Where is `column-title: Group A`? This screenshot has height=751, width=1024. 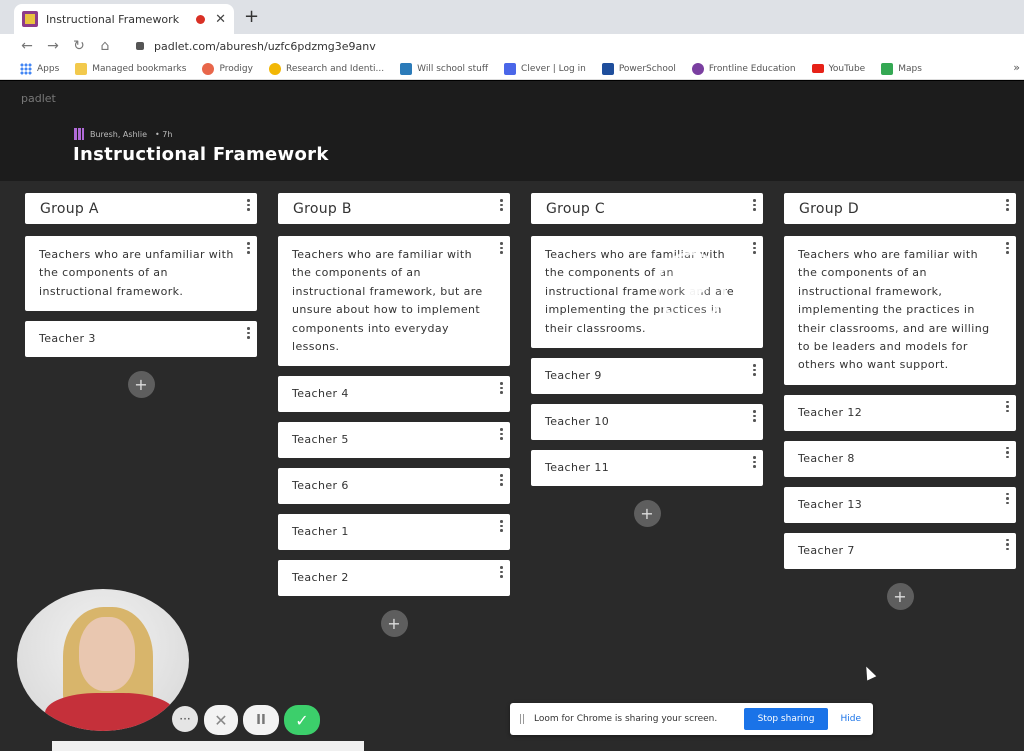
column-title: Group A is located at coordinates (69, 208).